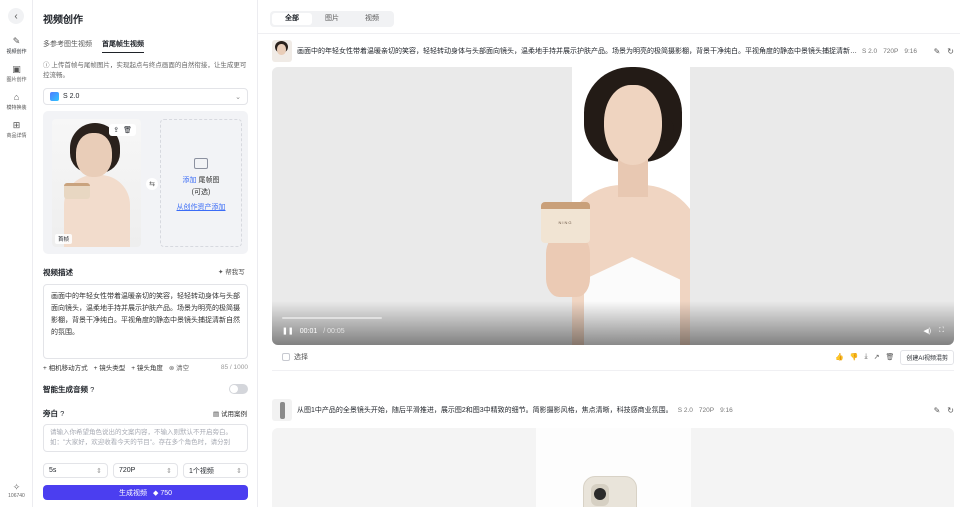 Image resolution: width=960 pixels, height=507 pixels. I want to click on help-write-button: ✦ 帮我写, so click(231, 271).